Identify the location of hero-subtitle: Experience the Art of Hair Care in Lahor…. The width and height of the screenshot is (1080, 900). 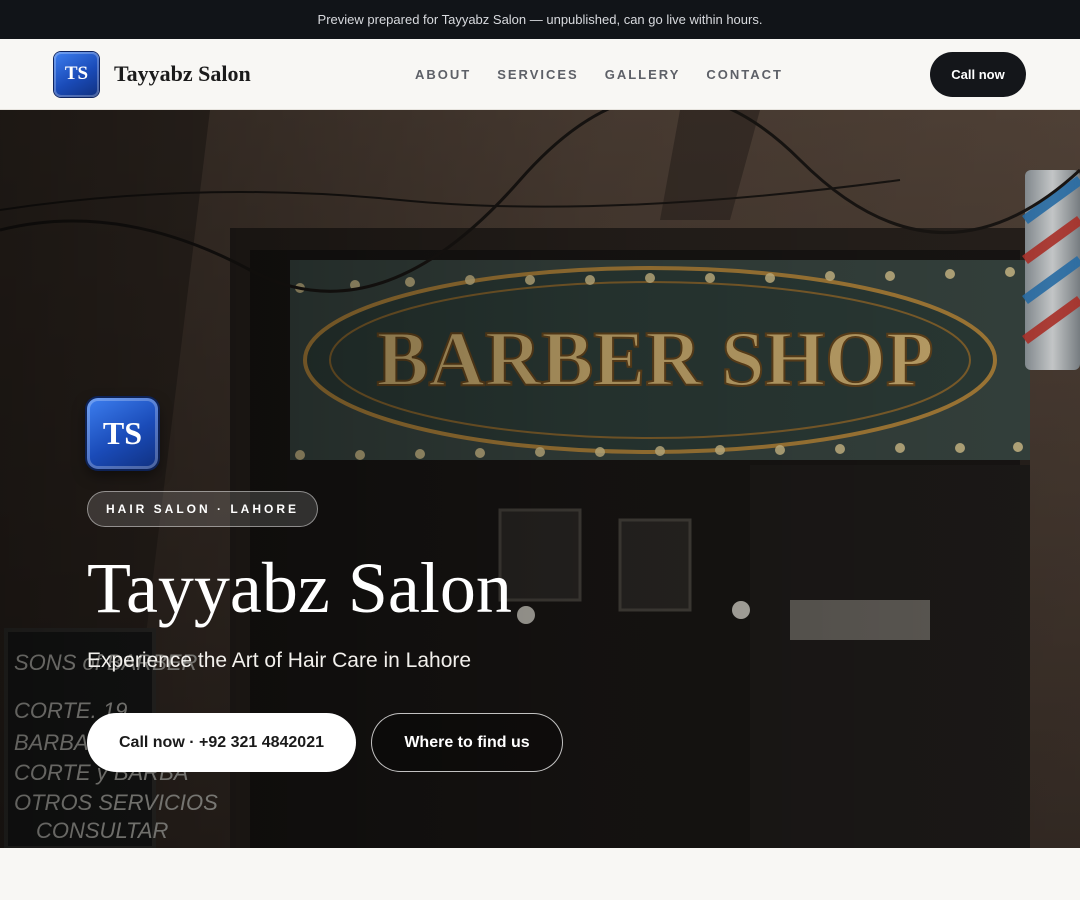
(279, 660).